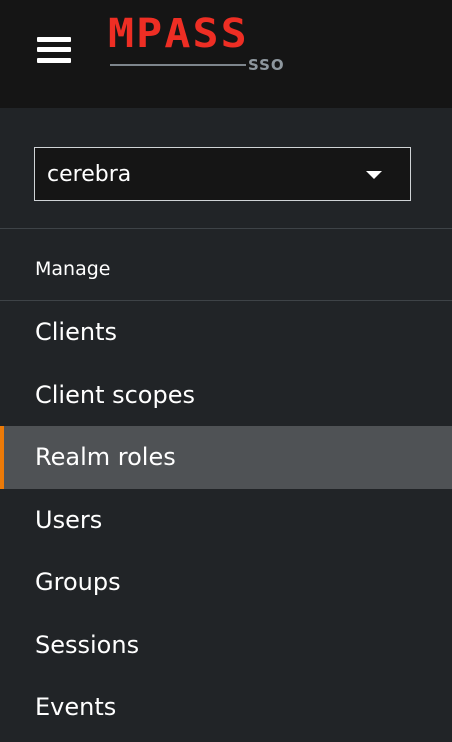 This screenshot has width=452, height=742. Describe the element at coordinates (226, 457) in the screenshot. I see `sidebar-item-realm-roles: Realm roles` at that location.